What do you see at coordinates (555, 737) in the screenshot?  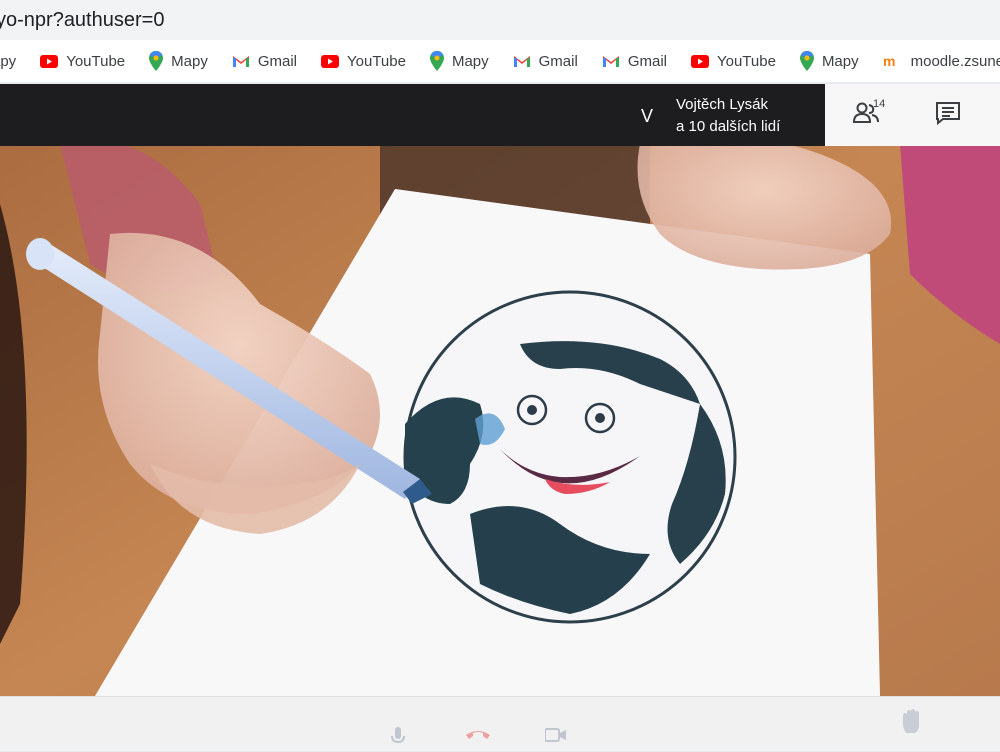 I see `camera-icon` at bounding box center [555, 737].